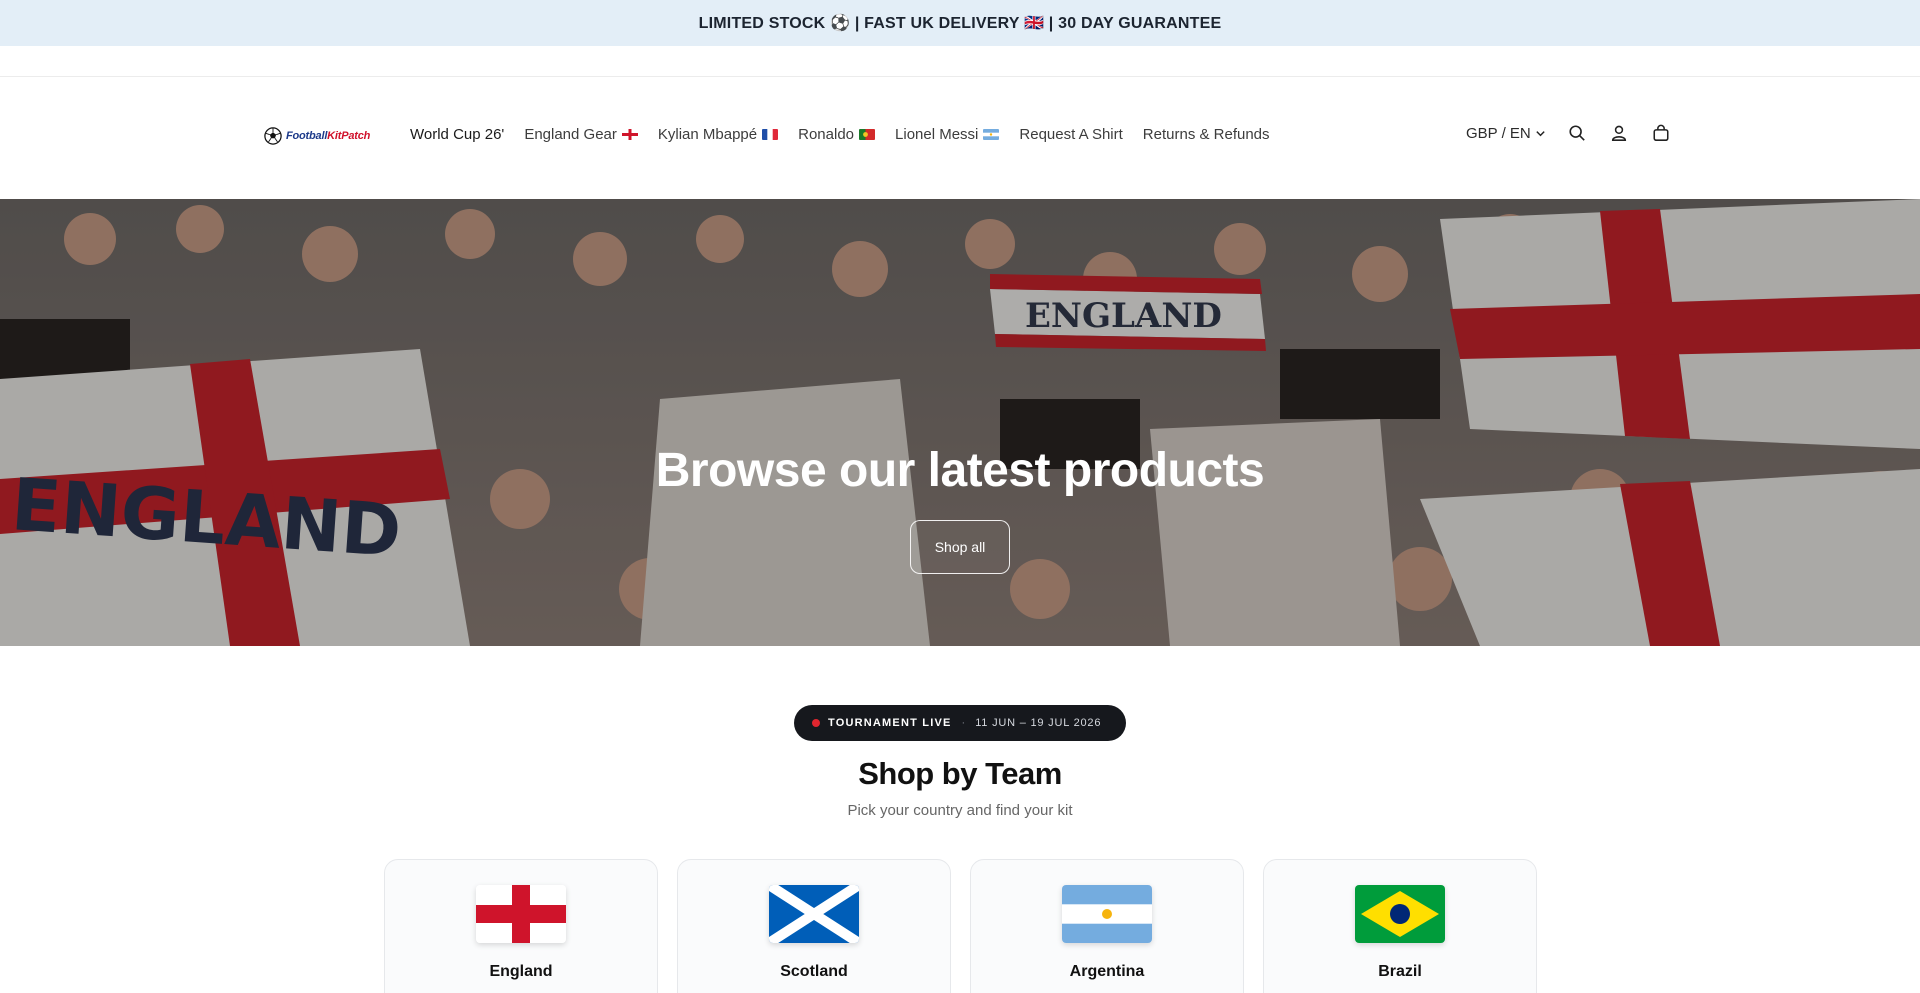 The image size is (1920, 993). I want to click on team-card-argentina: Argentina, so click(1107, 926).